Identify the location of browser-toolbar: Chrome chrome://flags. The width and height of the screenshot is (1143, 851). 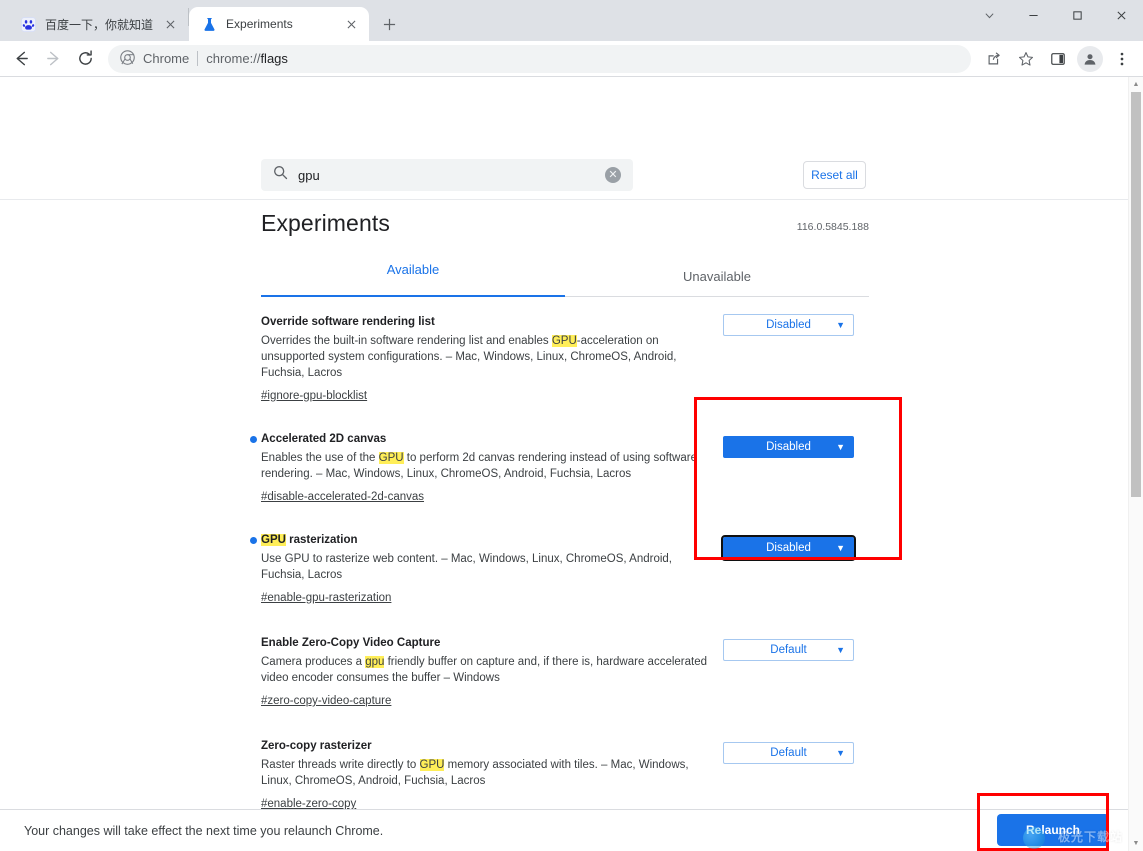
(571, 59).